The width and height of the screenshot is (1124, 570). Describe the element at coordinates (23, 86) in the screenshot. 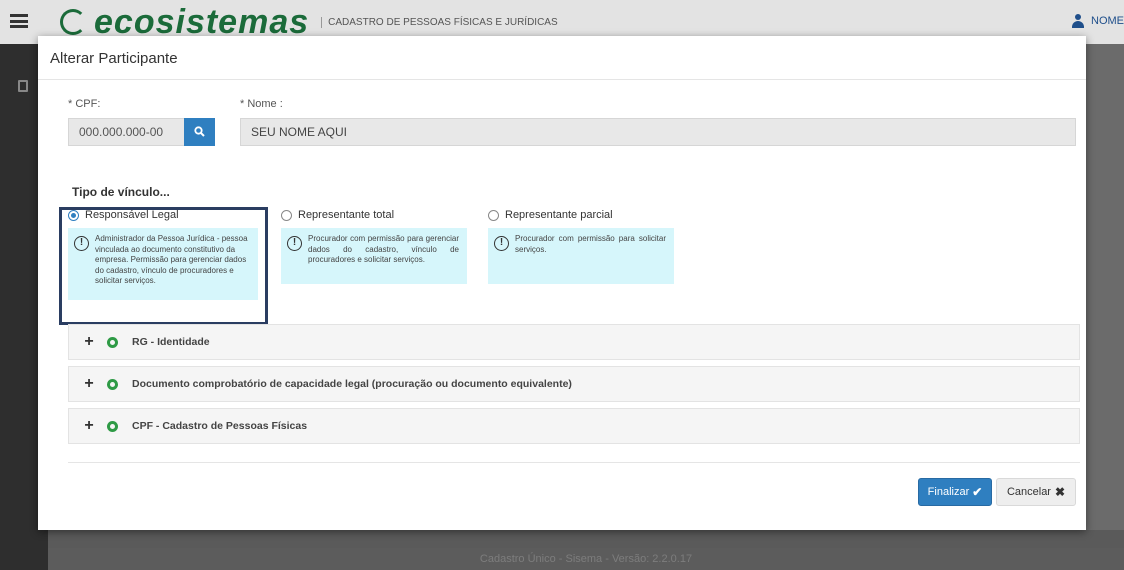

I see `document-icon` at that location.